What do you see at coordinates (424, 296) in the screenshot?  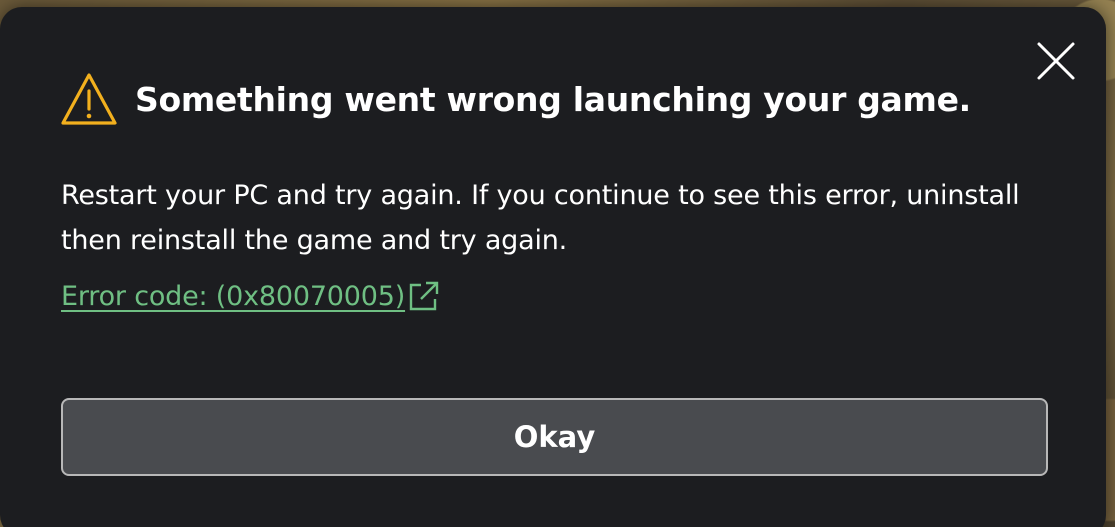 I see `external-link-icon` at bounding box center [424, 296].